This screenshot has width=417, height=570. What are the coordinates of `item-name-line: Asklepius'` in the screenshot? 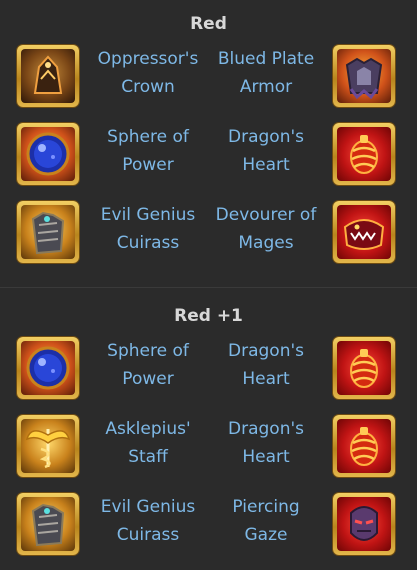 It's located at (148, 429).